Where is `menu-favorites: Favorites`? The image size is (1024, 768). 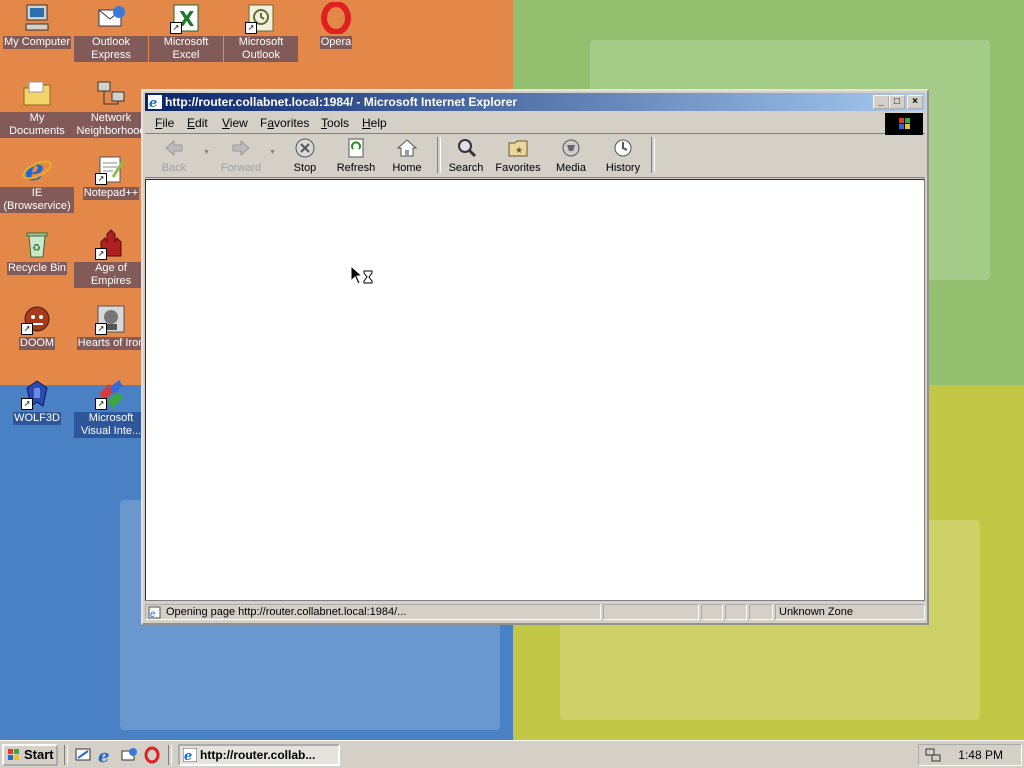
menu-favorites: Favorites is located at coordinates (284, 123).